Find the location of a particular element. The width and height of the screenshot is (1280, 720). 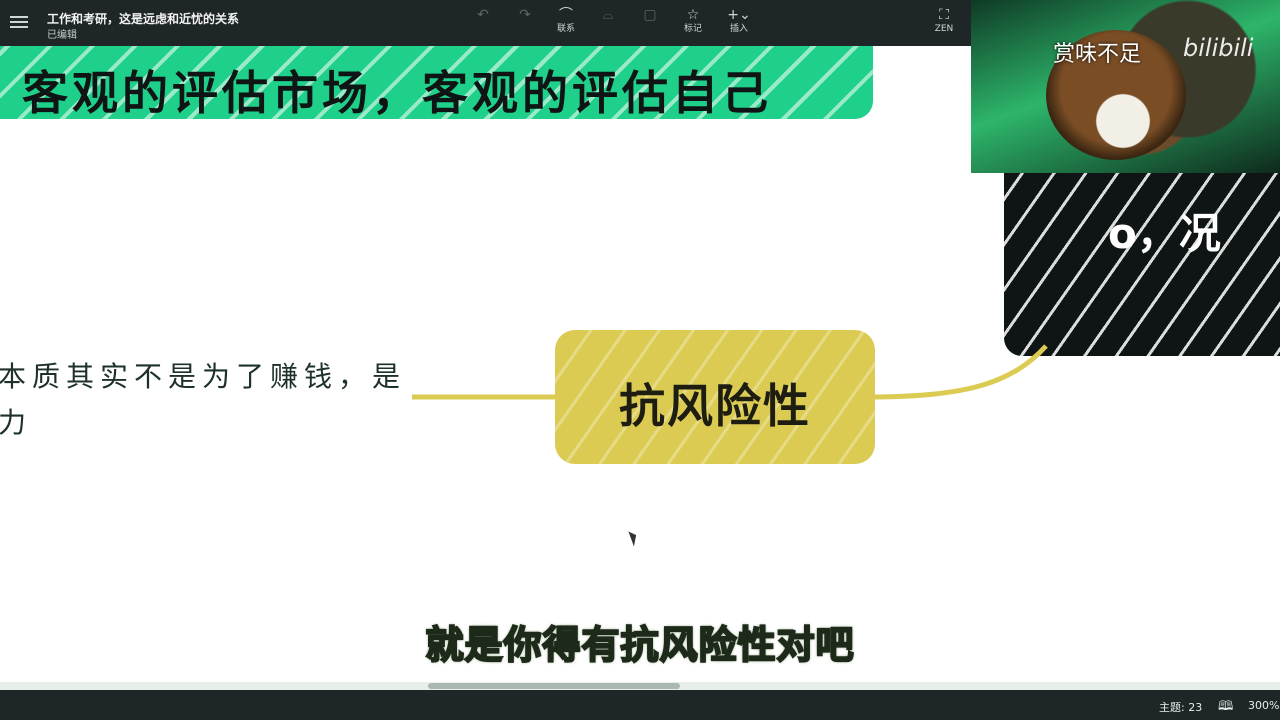

undo-button: ↶ is located at coordinates (483, 15).